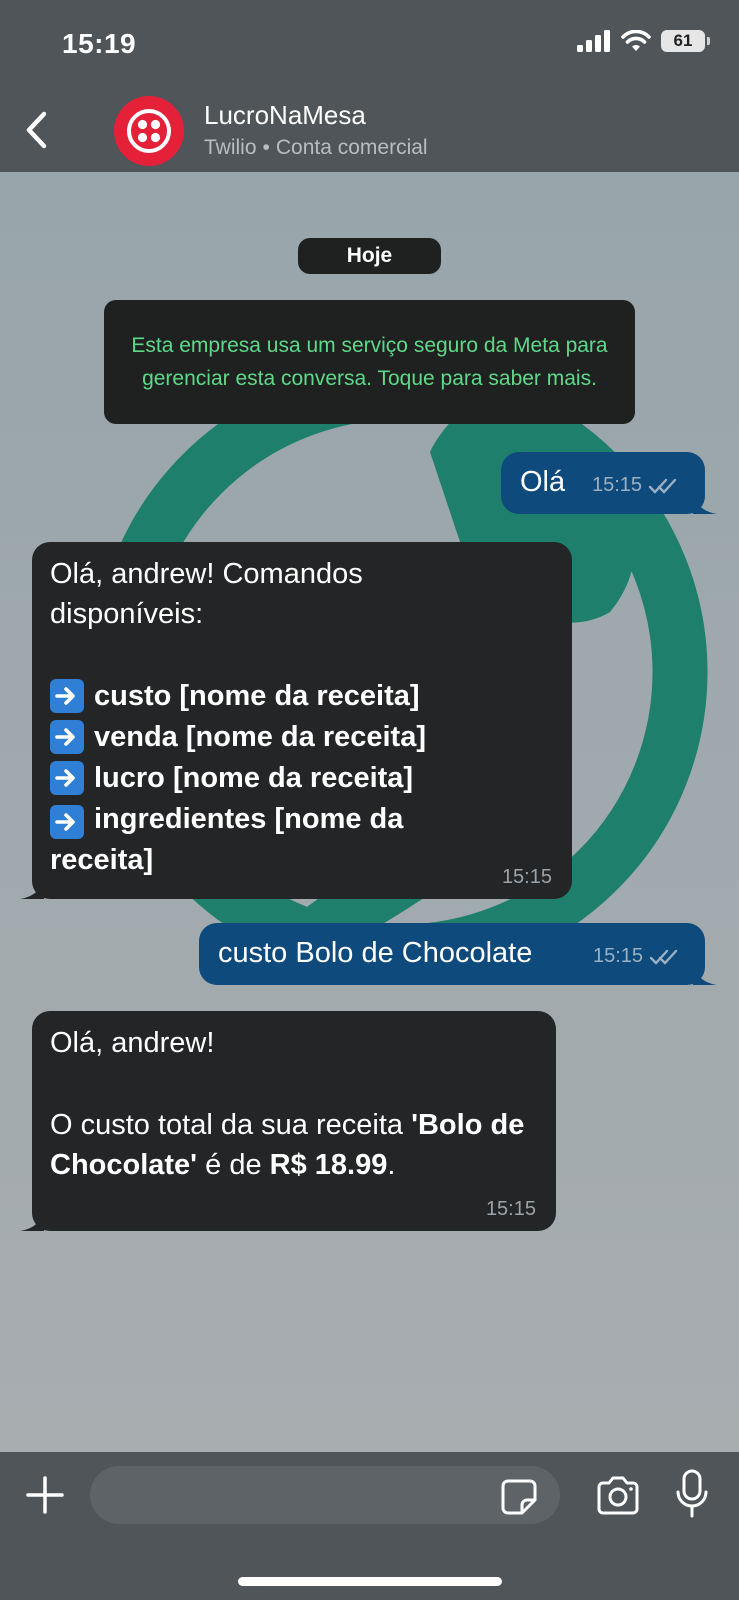  What do you see at coordinates (636, 40) in the screenshot?
I see `wifi-icon` at bounding box center [636, 40].